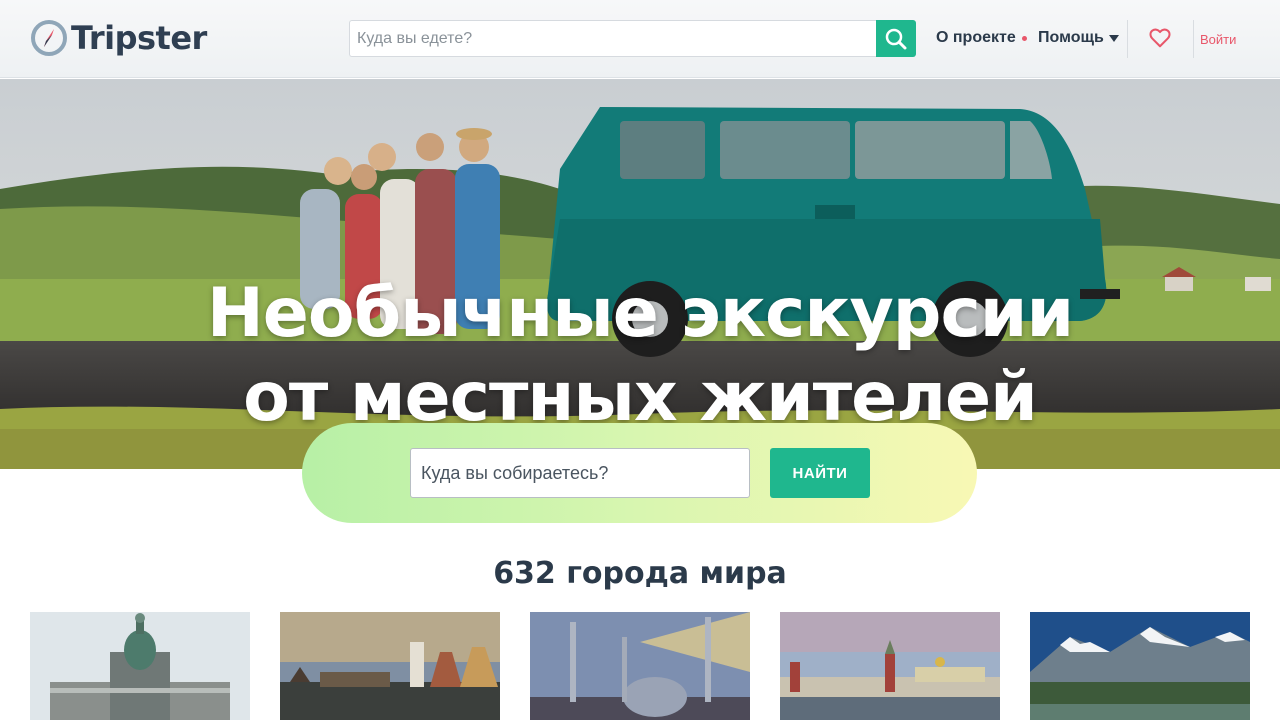 The width and height of the screenshot is (1280, 720). I want to click on hero-title-line1: Необычные экскурсии, so click(640, 313).